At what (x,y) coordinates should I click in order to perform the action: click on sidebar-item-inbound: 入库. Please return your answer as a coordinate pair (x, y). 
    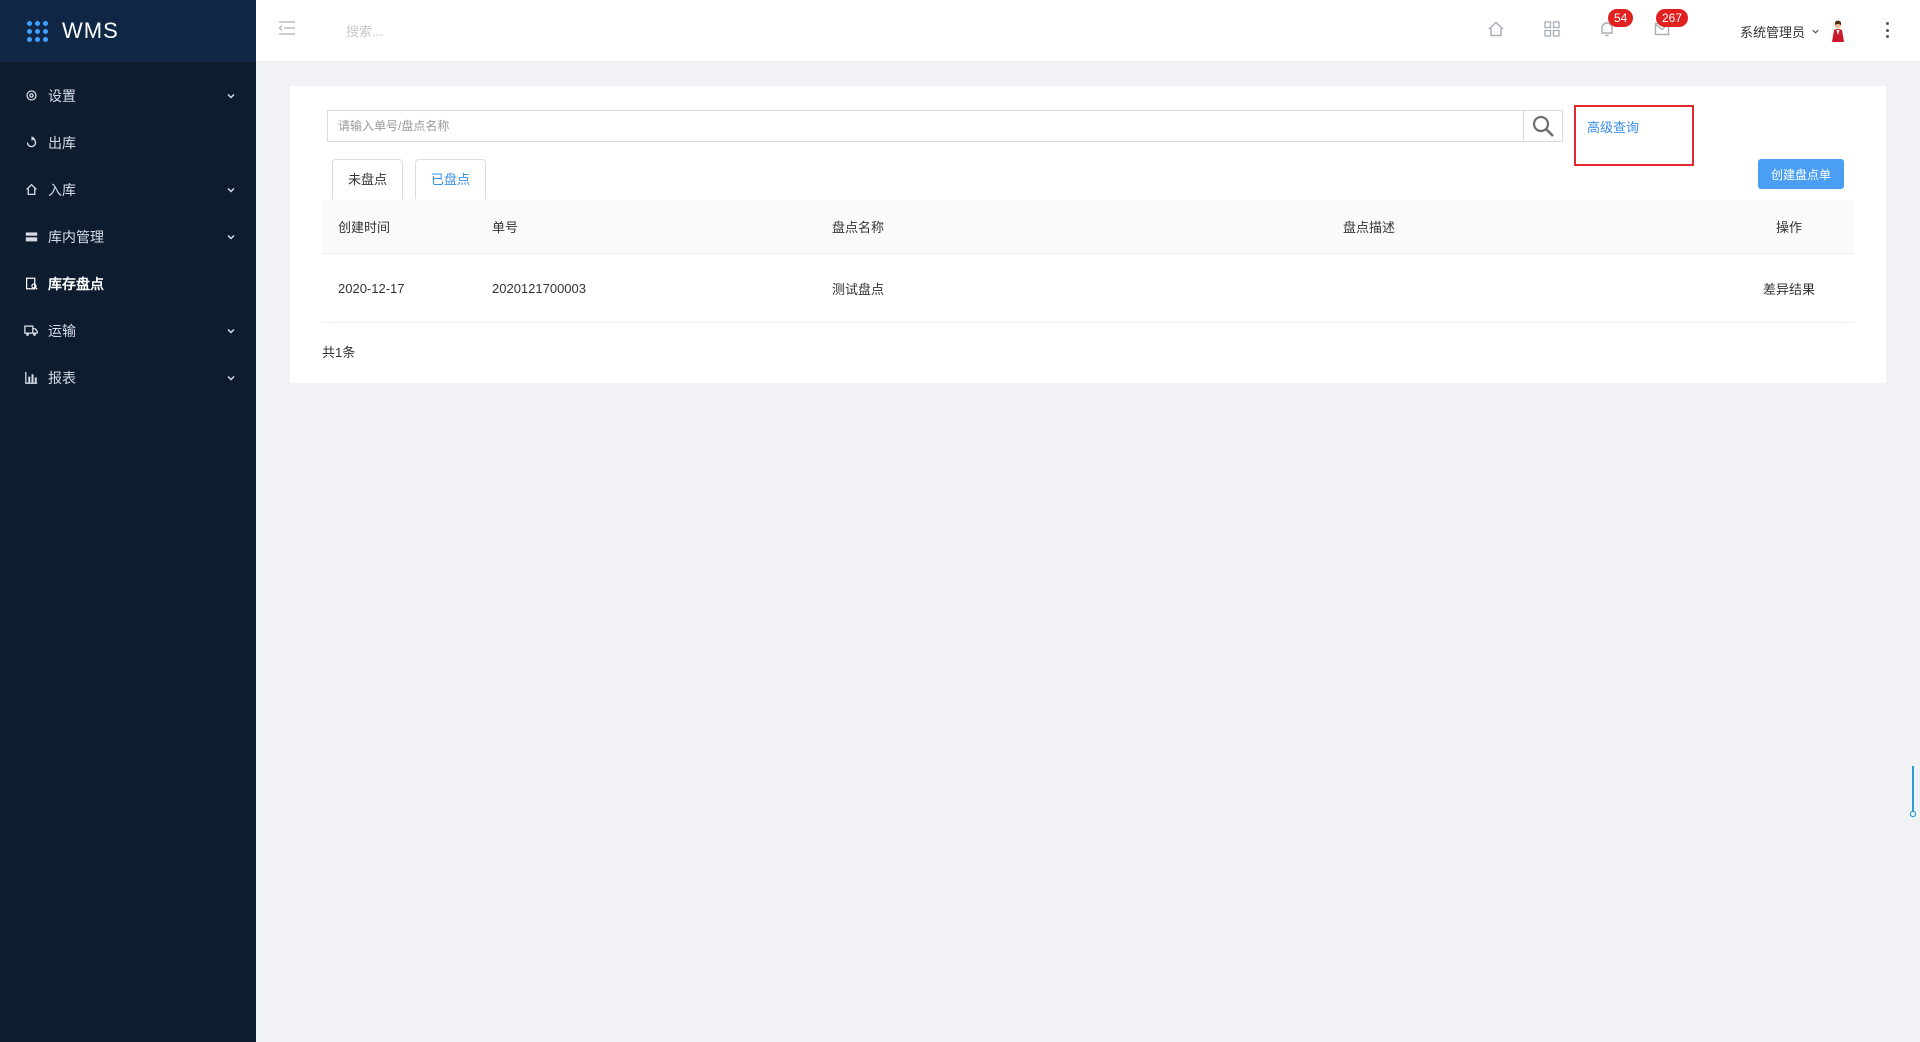
    Looking at the image, I should click on (128, 189).